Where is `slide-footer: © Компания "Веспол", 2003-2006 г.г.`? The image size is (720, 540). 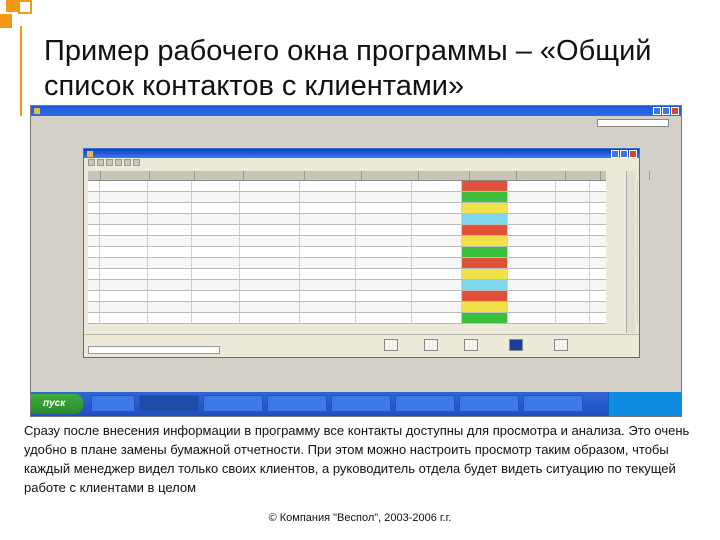
slide-footer: © Компания "Веспол", 2003-2006 г.г. is located at coordinates (360, 518).